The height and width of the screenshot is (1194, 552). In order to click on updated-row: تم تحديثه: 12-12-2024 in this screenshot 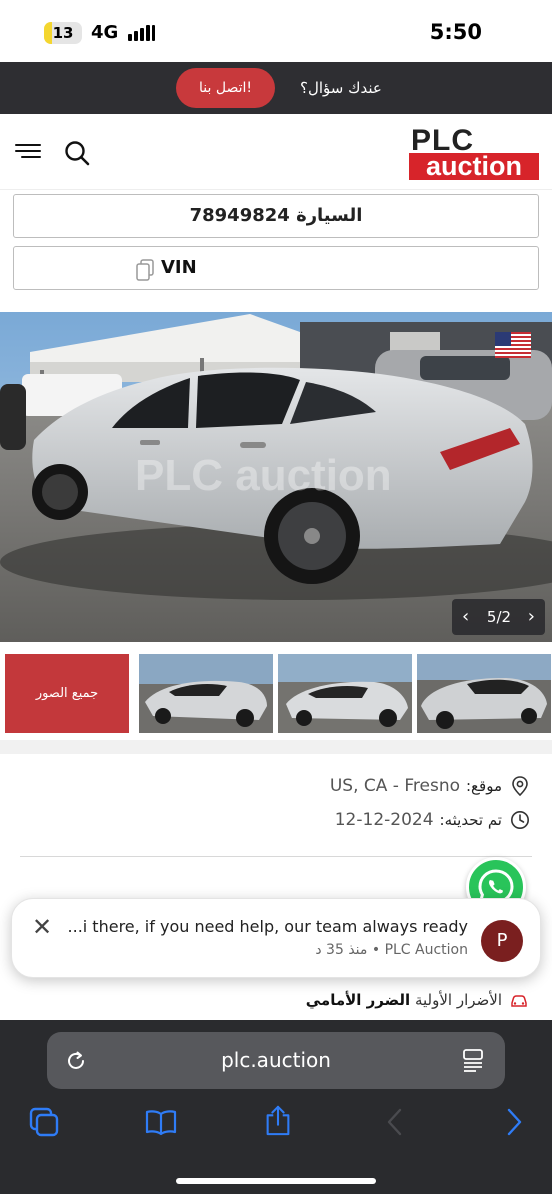, I will do `click(432, 823)`.